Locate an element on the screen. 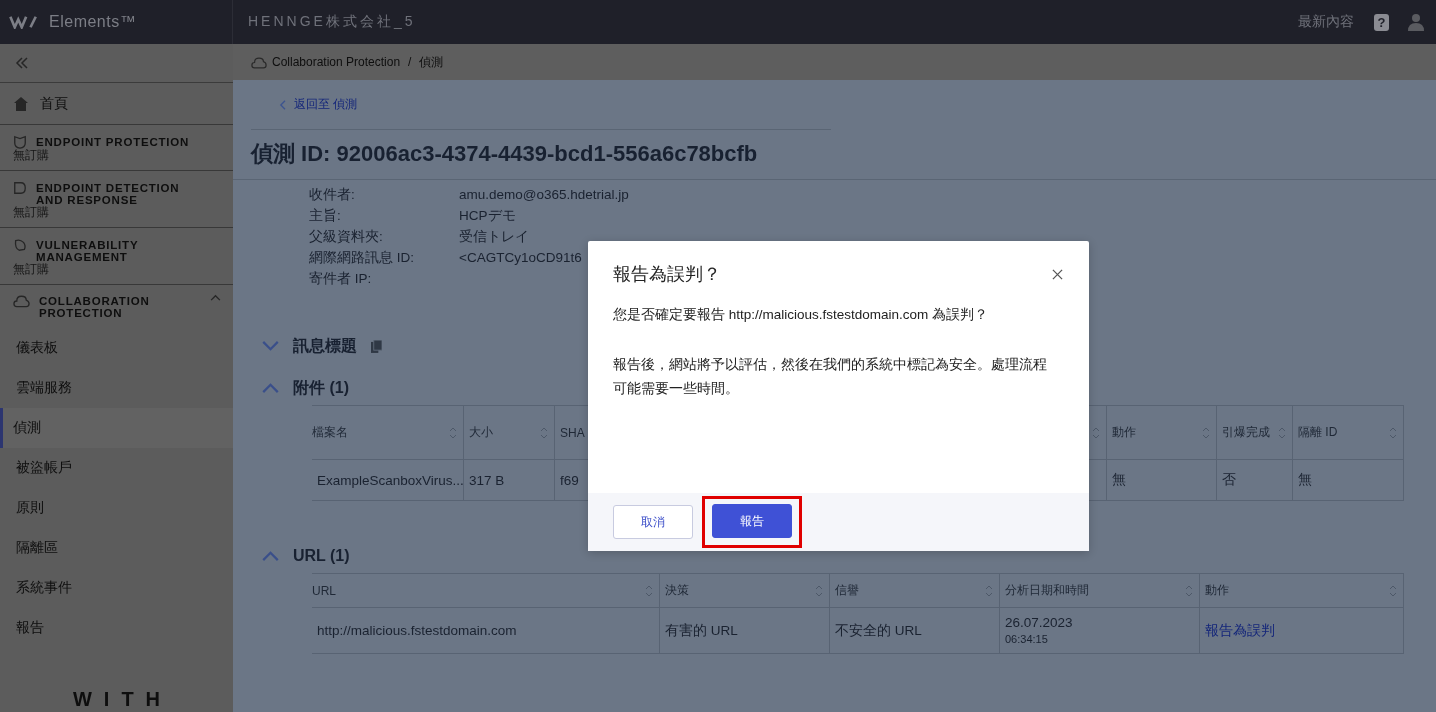 The image size is (1436, 712). home-icon is located at coordinates (21, 103).